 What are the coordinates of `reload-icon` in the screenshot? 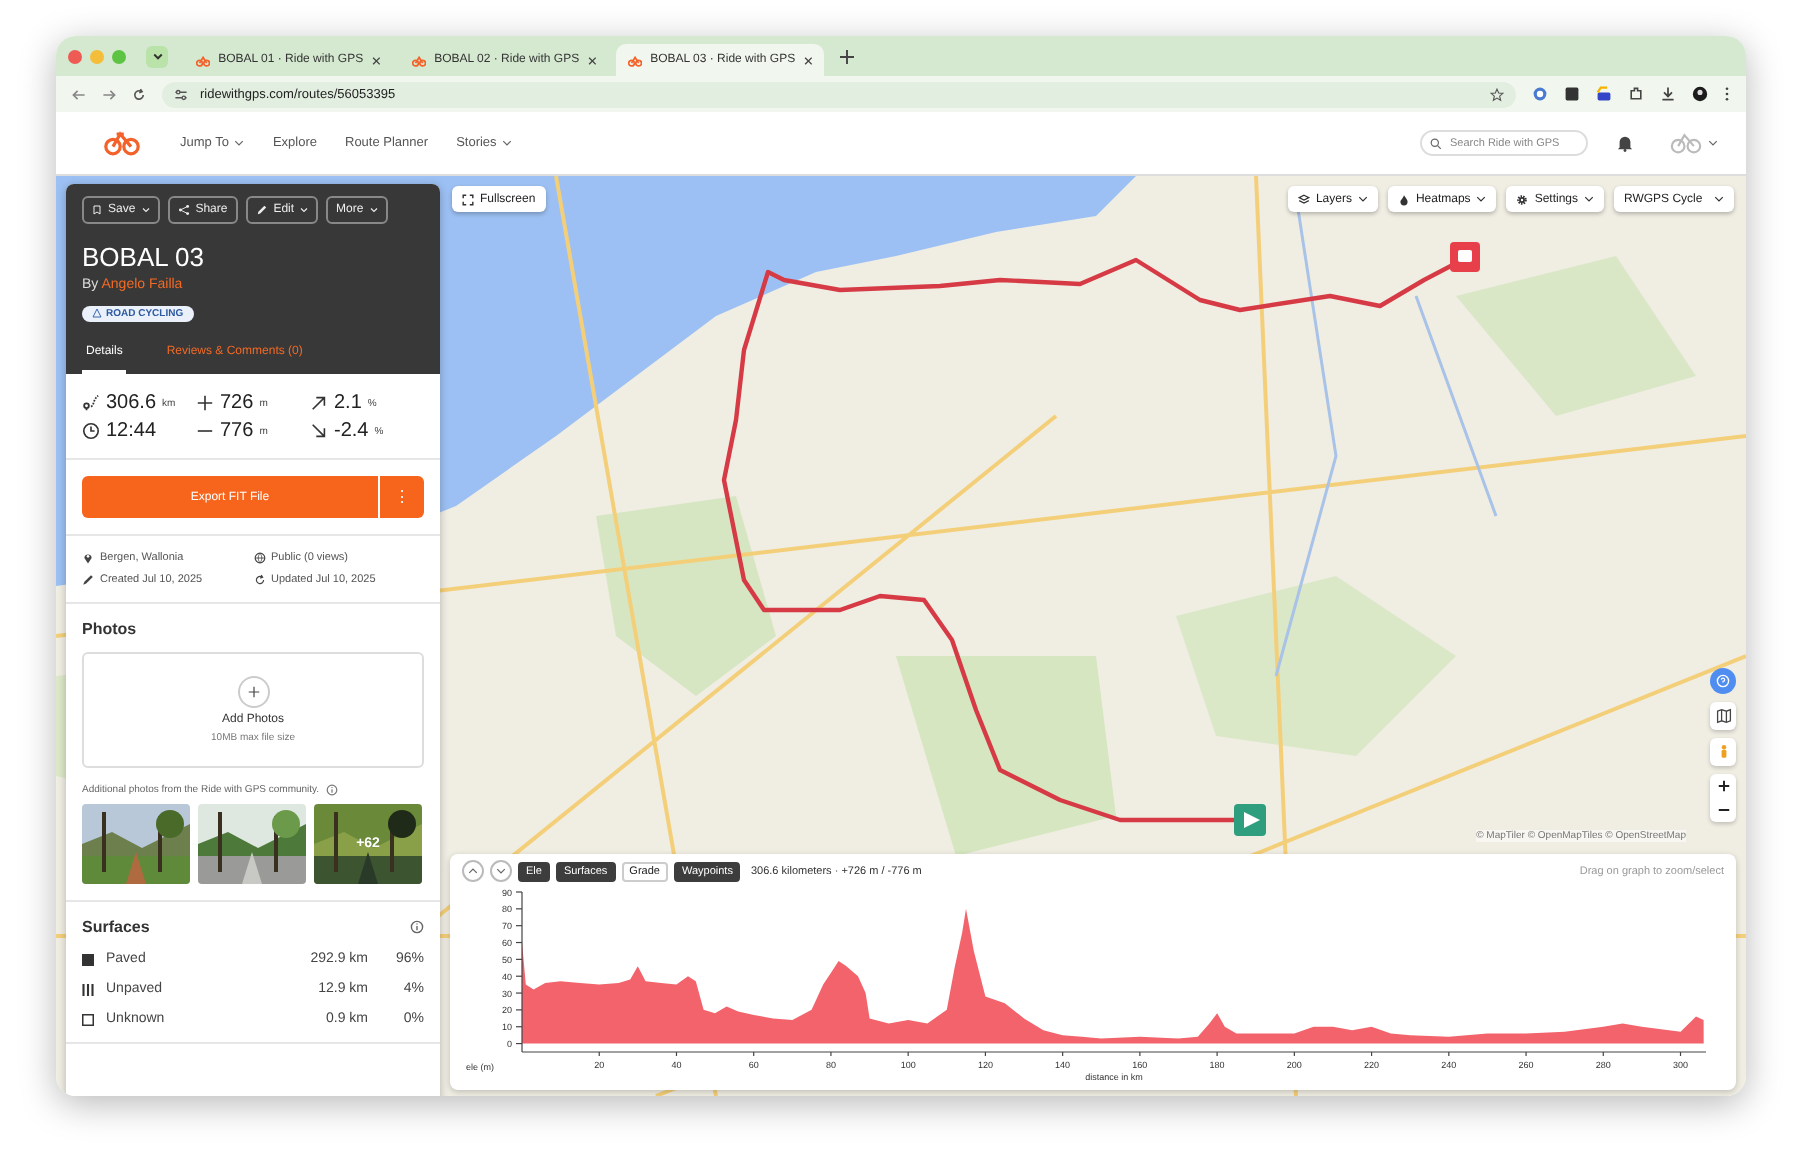 It's located at (139, 94).